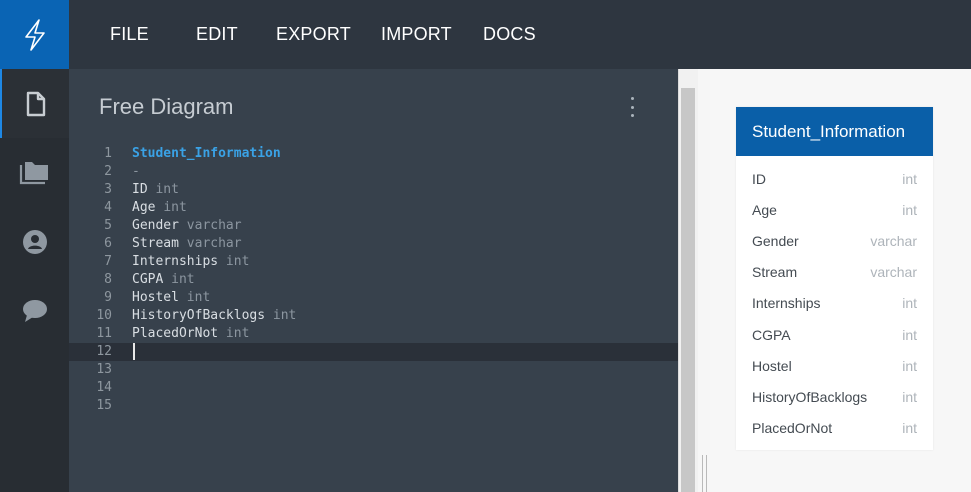  What do you see at coordinates (834, 334) in the screenshot?
I see `entity-field-row: CGPA int` at bounding box center [834, 334].